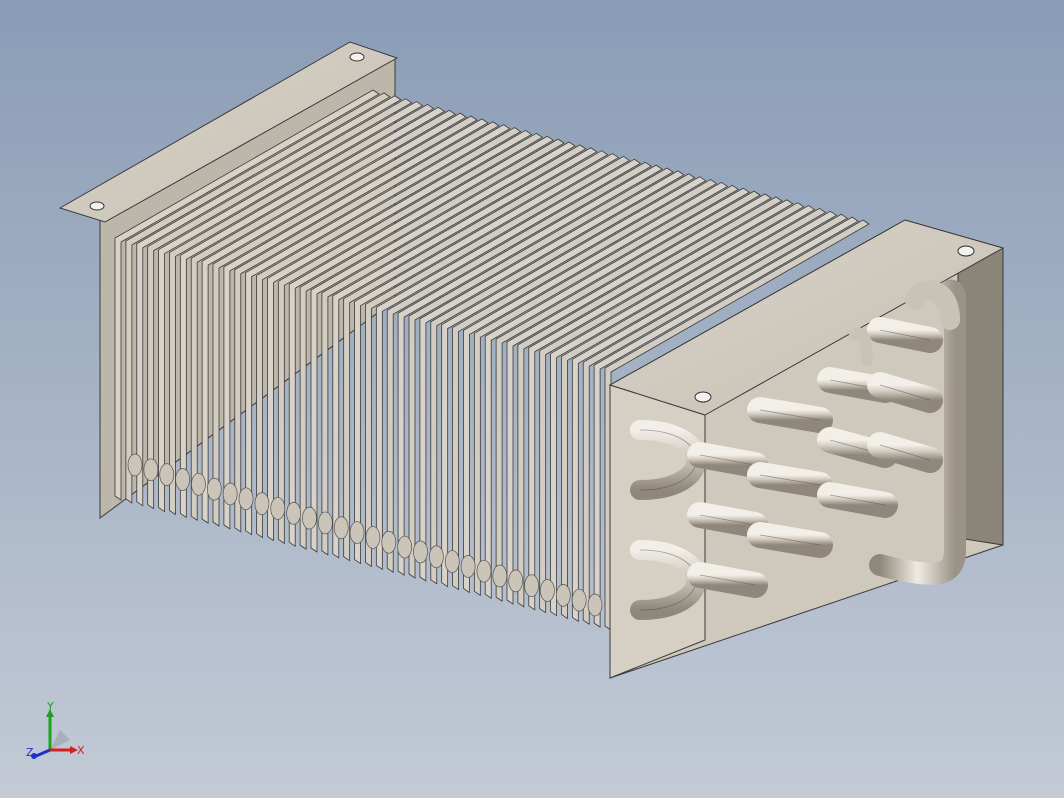  Describe the element at coordinates (55, 729) in the screenshot. I see `axis-triad: Y X Z` at that location.